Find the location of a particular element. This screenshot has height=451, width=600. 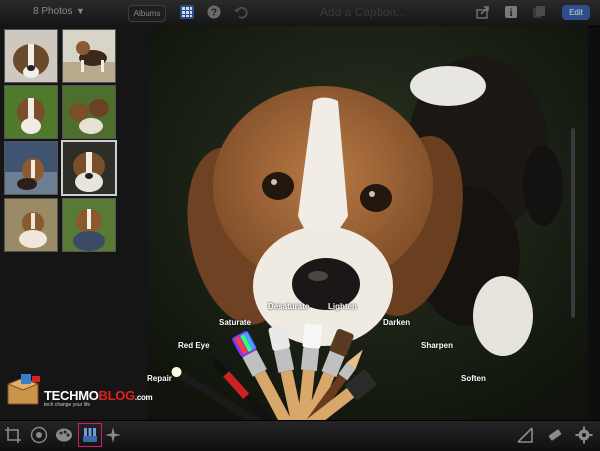

watermark-brand: TECHMOBLOG.com is located at coordinates (98, 395).